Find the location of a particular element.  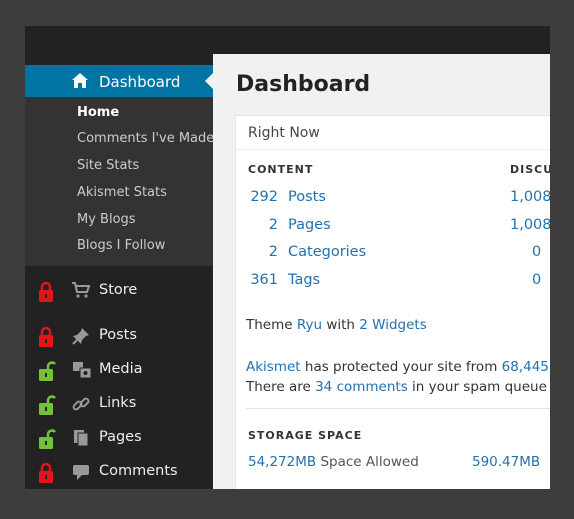

submenu-site-stats: Site Stats is located at coordinates (108, 165).